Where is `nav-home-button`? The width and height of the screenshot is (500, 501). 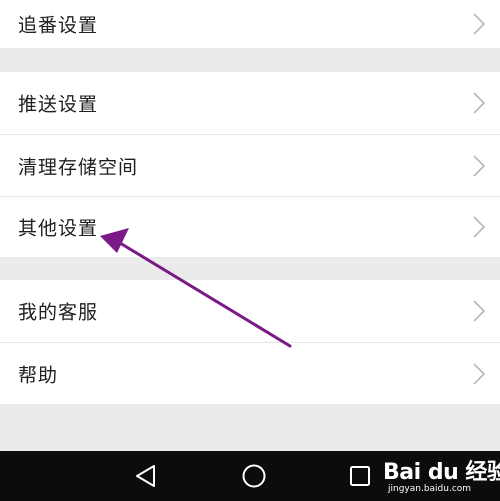 nav-home-button is located at coordinates (254, 476).